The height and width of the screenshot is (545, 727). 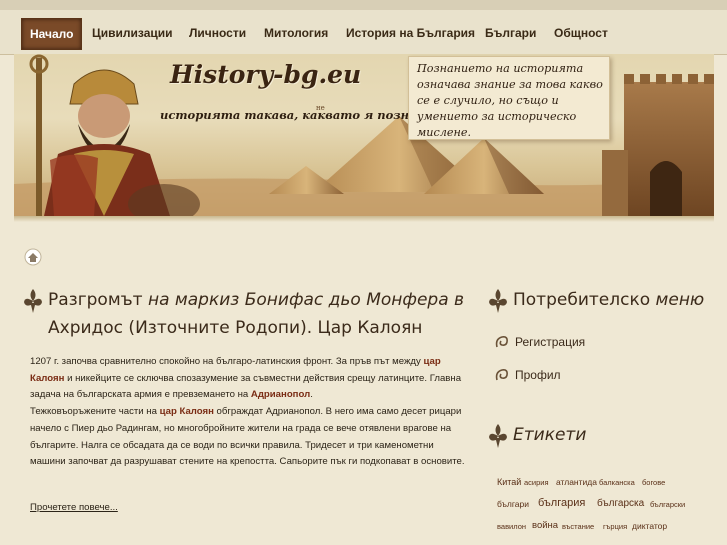 What do you see at coordinates (132, 33) in the screenshot?
I see `nav-item-civilizations: Цивилизации` at bounding box center [132, 33].